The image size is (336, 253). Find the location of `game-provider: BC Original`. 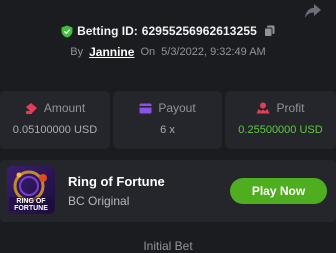

game-provider: BC Original is located at coordinates (99, 201).